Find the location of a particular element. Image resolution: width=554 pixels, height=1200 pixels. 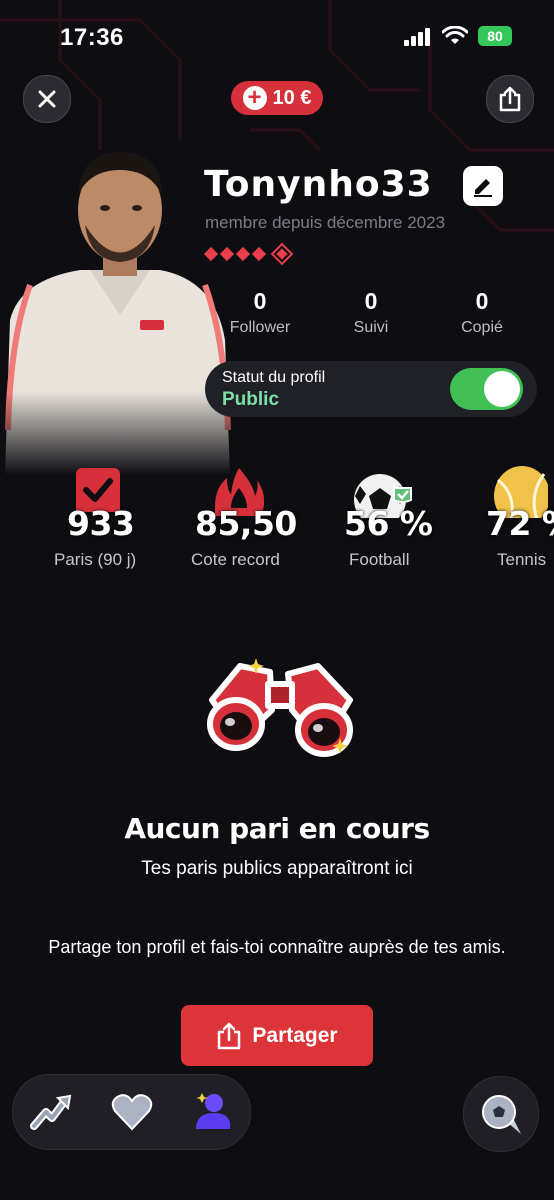

share-button: Partager is located at coordinates (277, 1035).